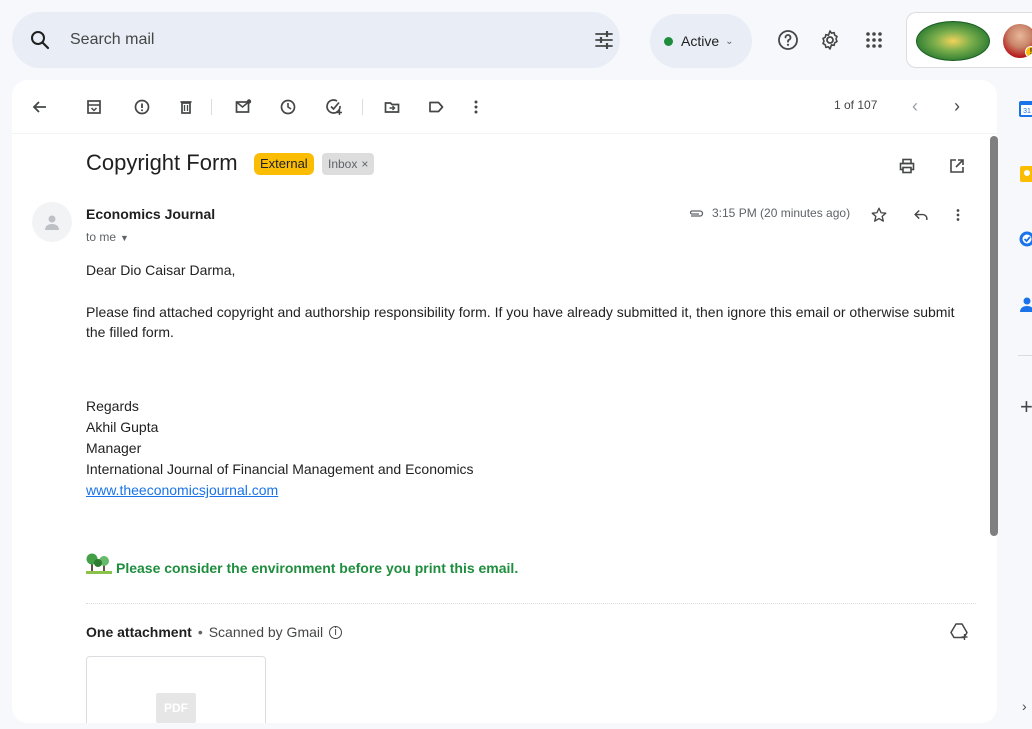  Describe the element at coordinates (476, 107) in the screenshot. I see `more-options-icon` at that location.